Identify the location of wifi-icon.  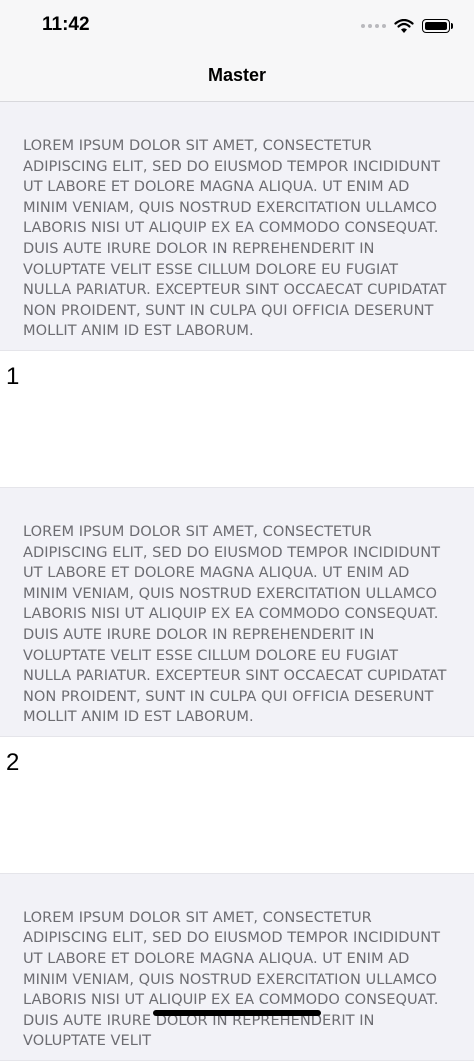
(404, 25).